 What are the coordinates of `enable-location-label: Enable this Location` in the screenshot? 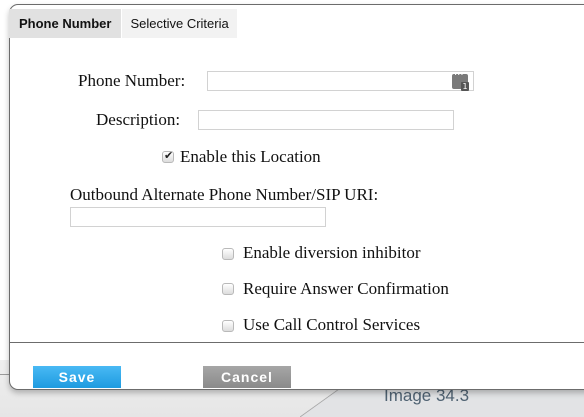 It's located at (250, 156).